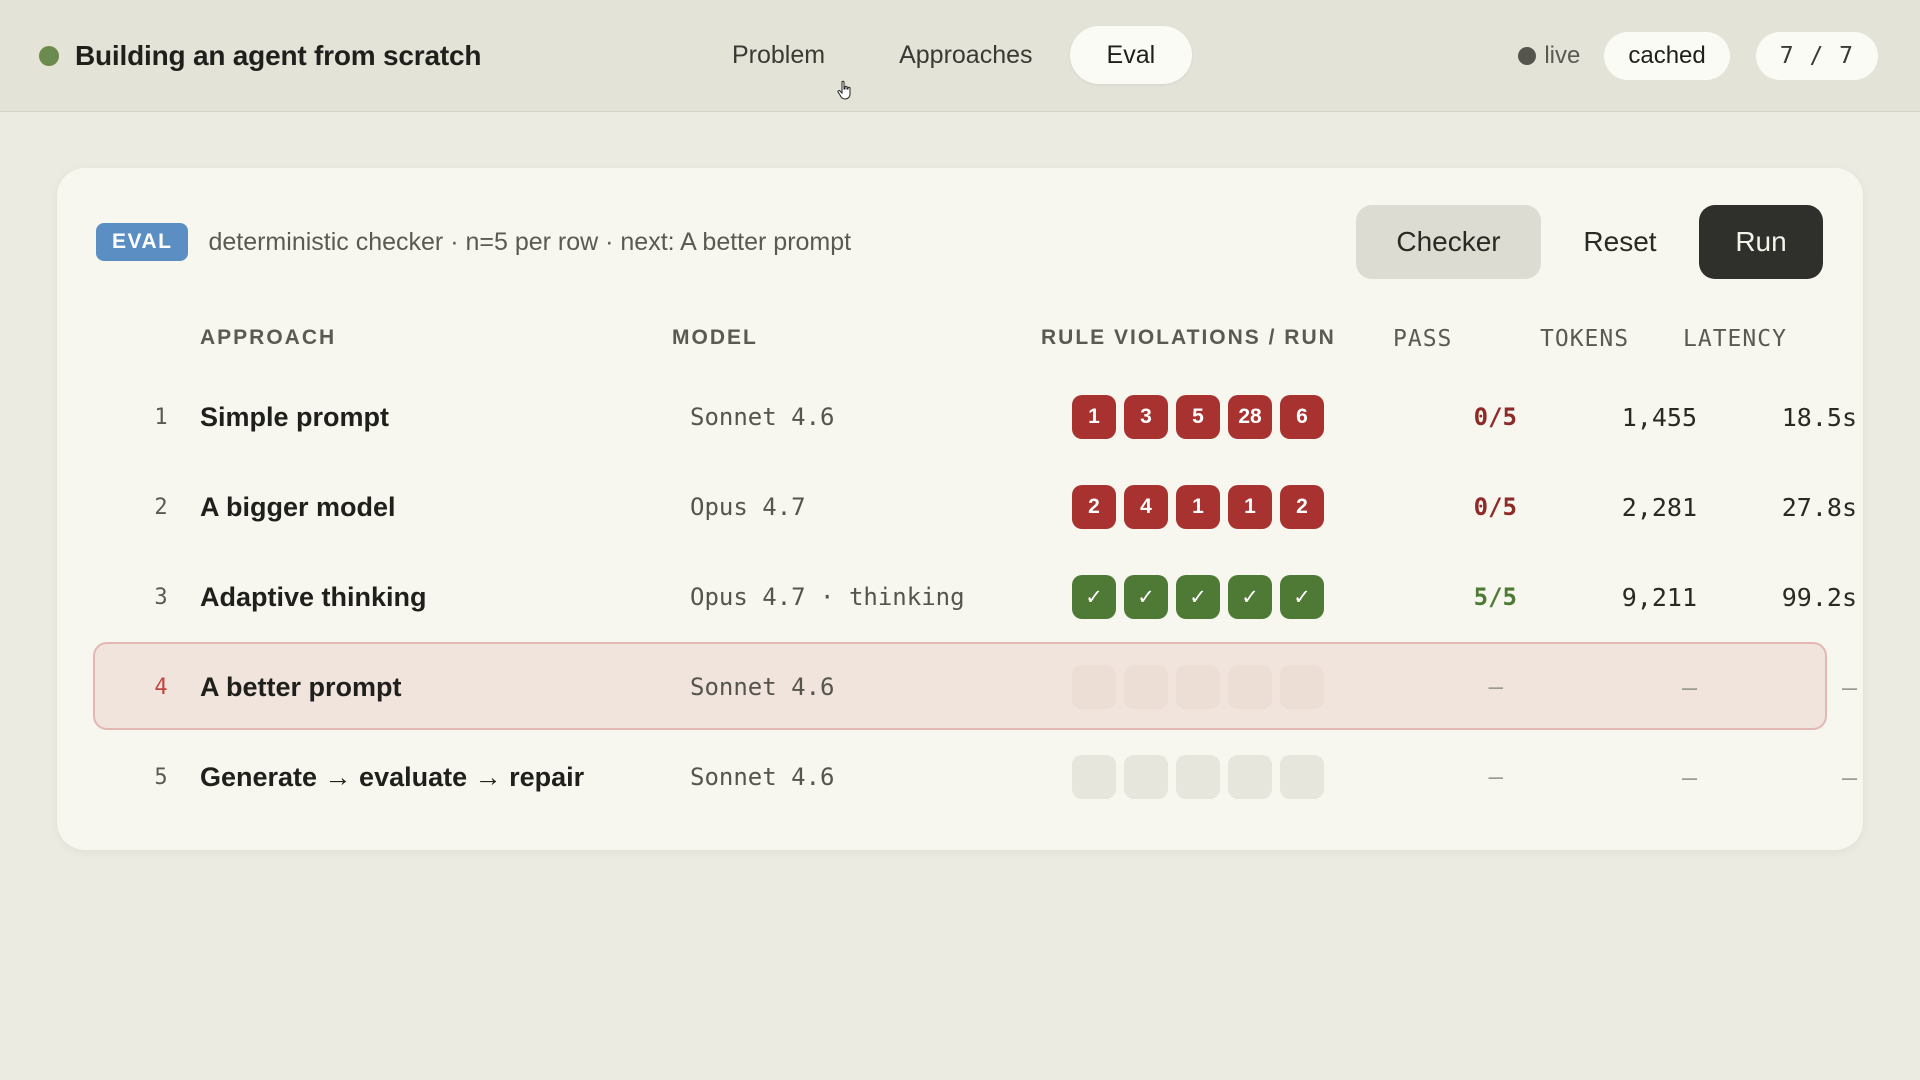 The width and height of the screenshot is (1920, 1080). What do you see at coordinates (1146, 417) in the screenshot?
I see `run-chip: 3` at bounding box center [1146, 417].